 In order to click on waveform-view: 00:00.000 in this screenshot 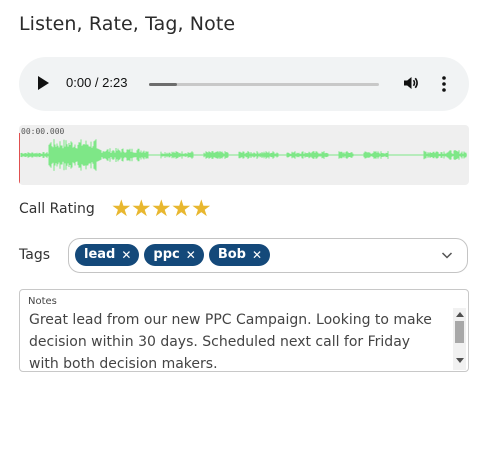, I will do `click(244, 155)`.